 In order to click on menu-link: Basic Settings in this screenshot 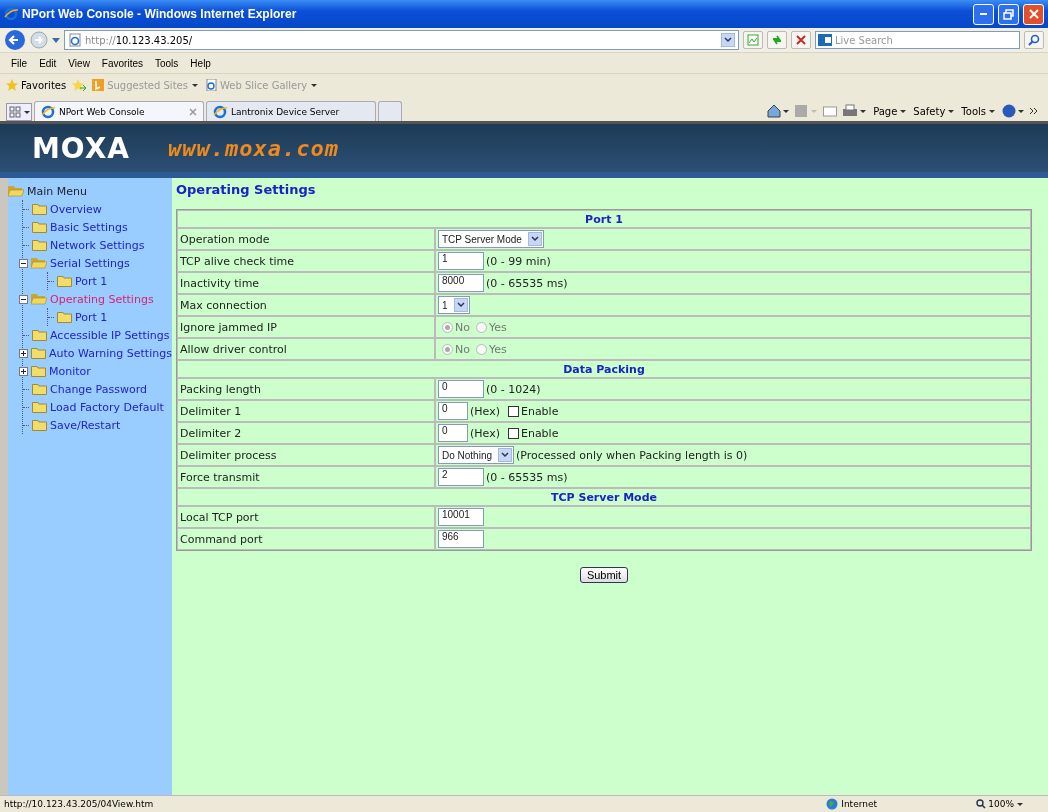, I will do `click(89, 227)`.